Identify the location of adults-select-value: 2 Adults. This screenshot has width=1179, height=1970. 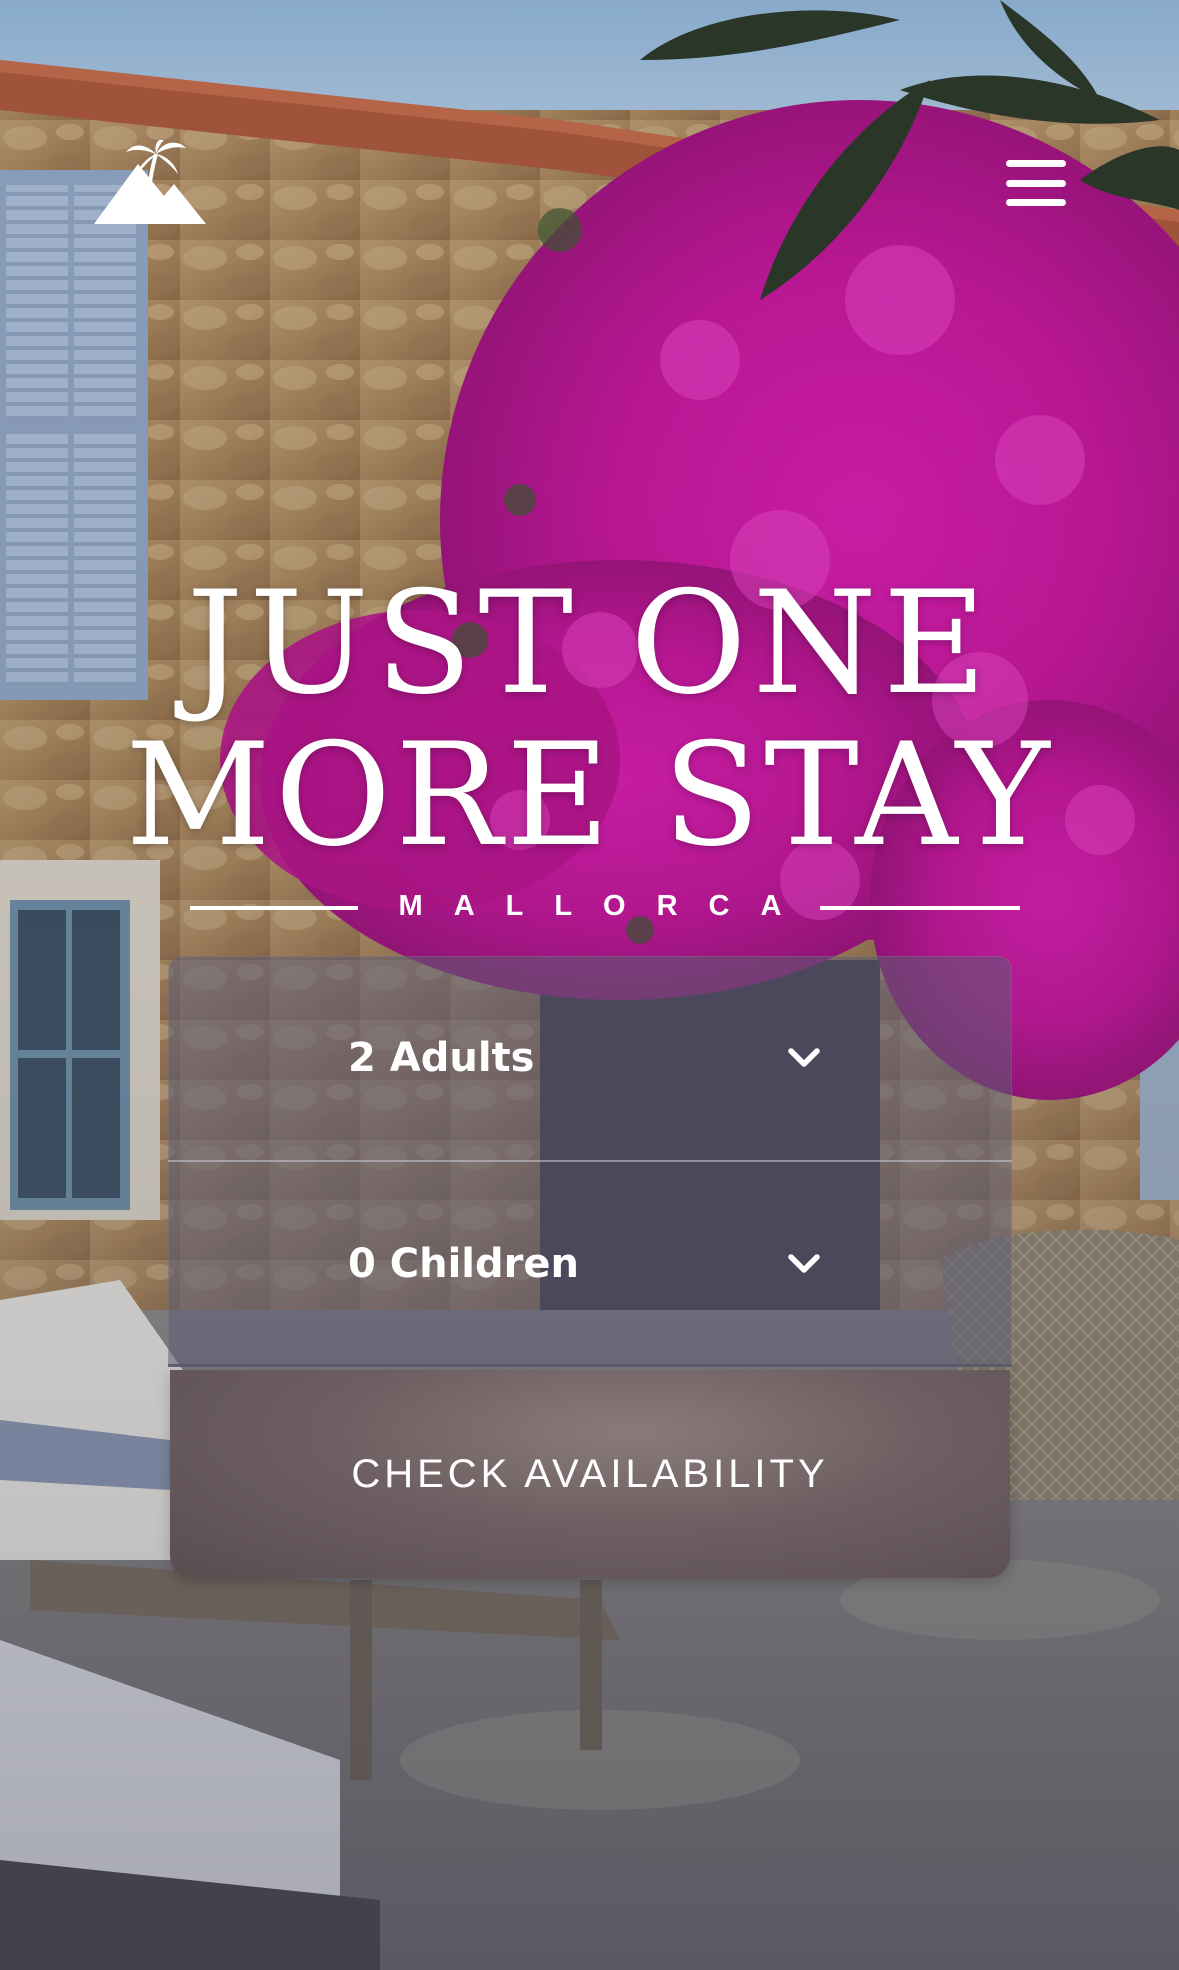
(441, 1058).